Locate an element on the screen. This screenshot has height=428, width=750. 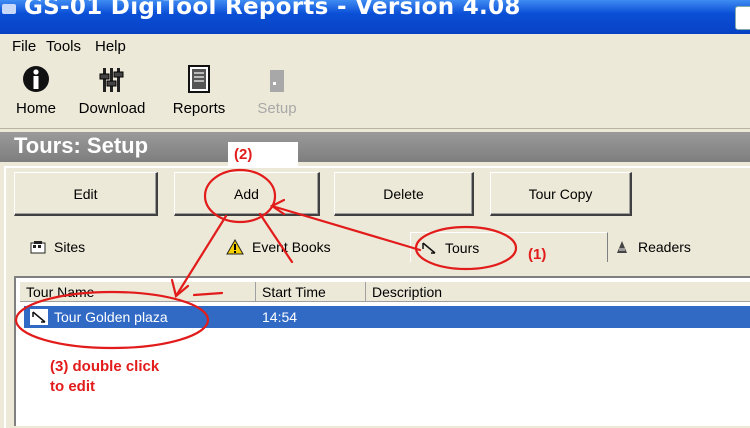
annotation-circle-tours is located at coordinates (466, 248).